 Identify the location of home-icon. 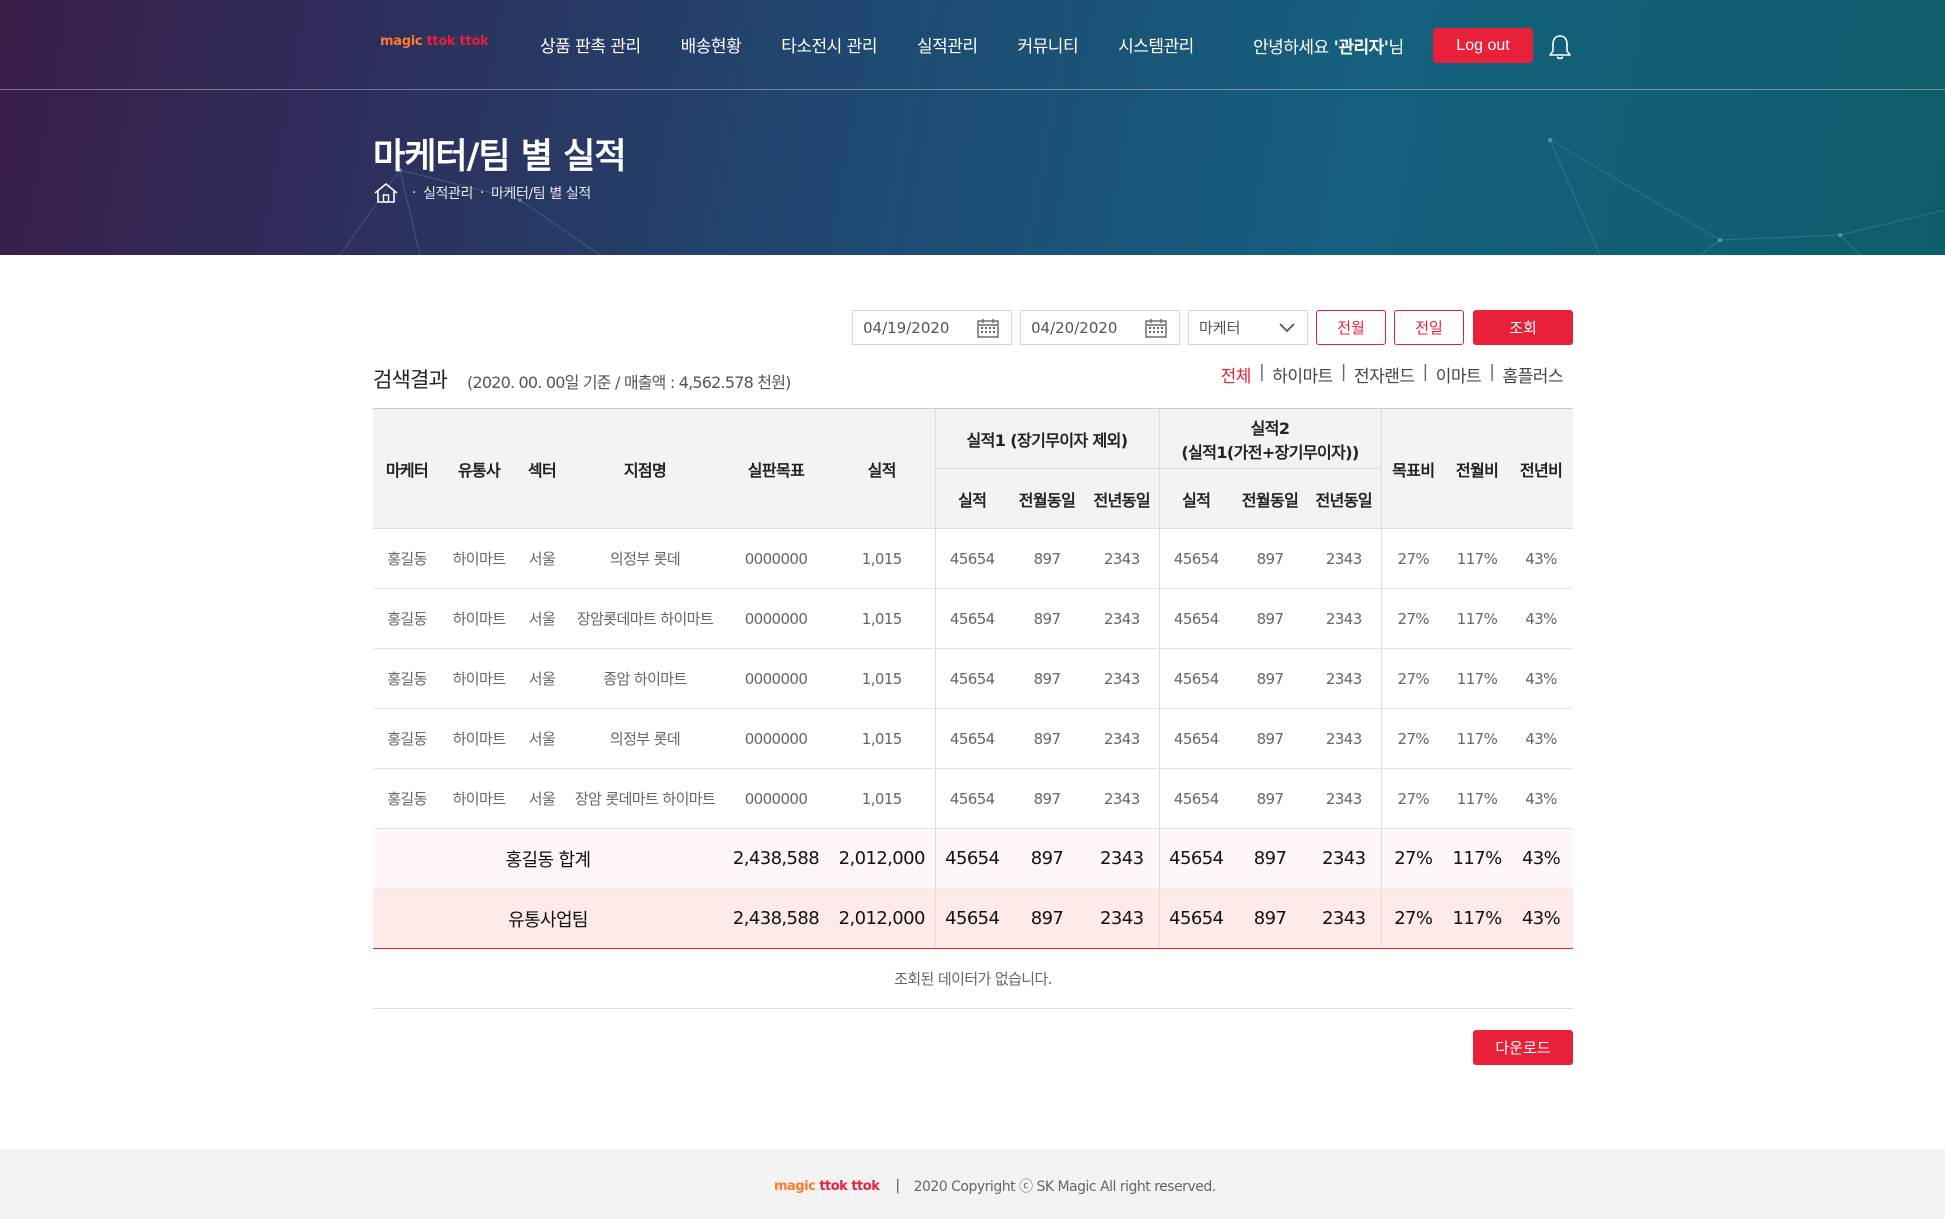
(386, 193).